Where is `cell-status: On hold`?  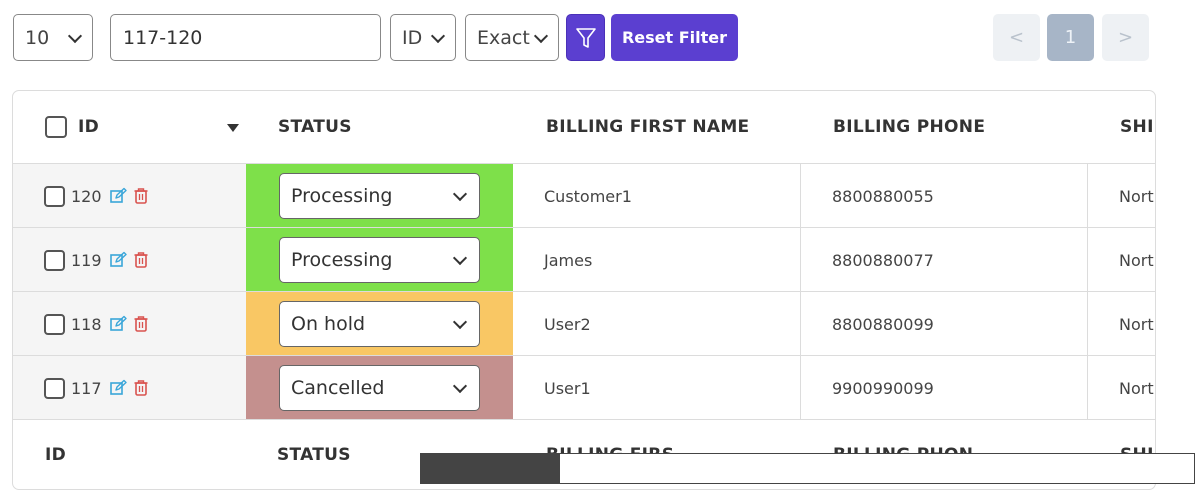
cell-status: On hold is located at coordinates (379, 324).